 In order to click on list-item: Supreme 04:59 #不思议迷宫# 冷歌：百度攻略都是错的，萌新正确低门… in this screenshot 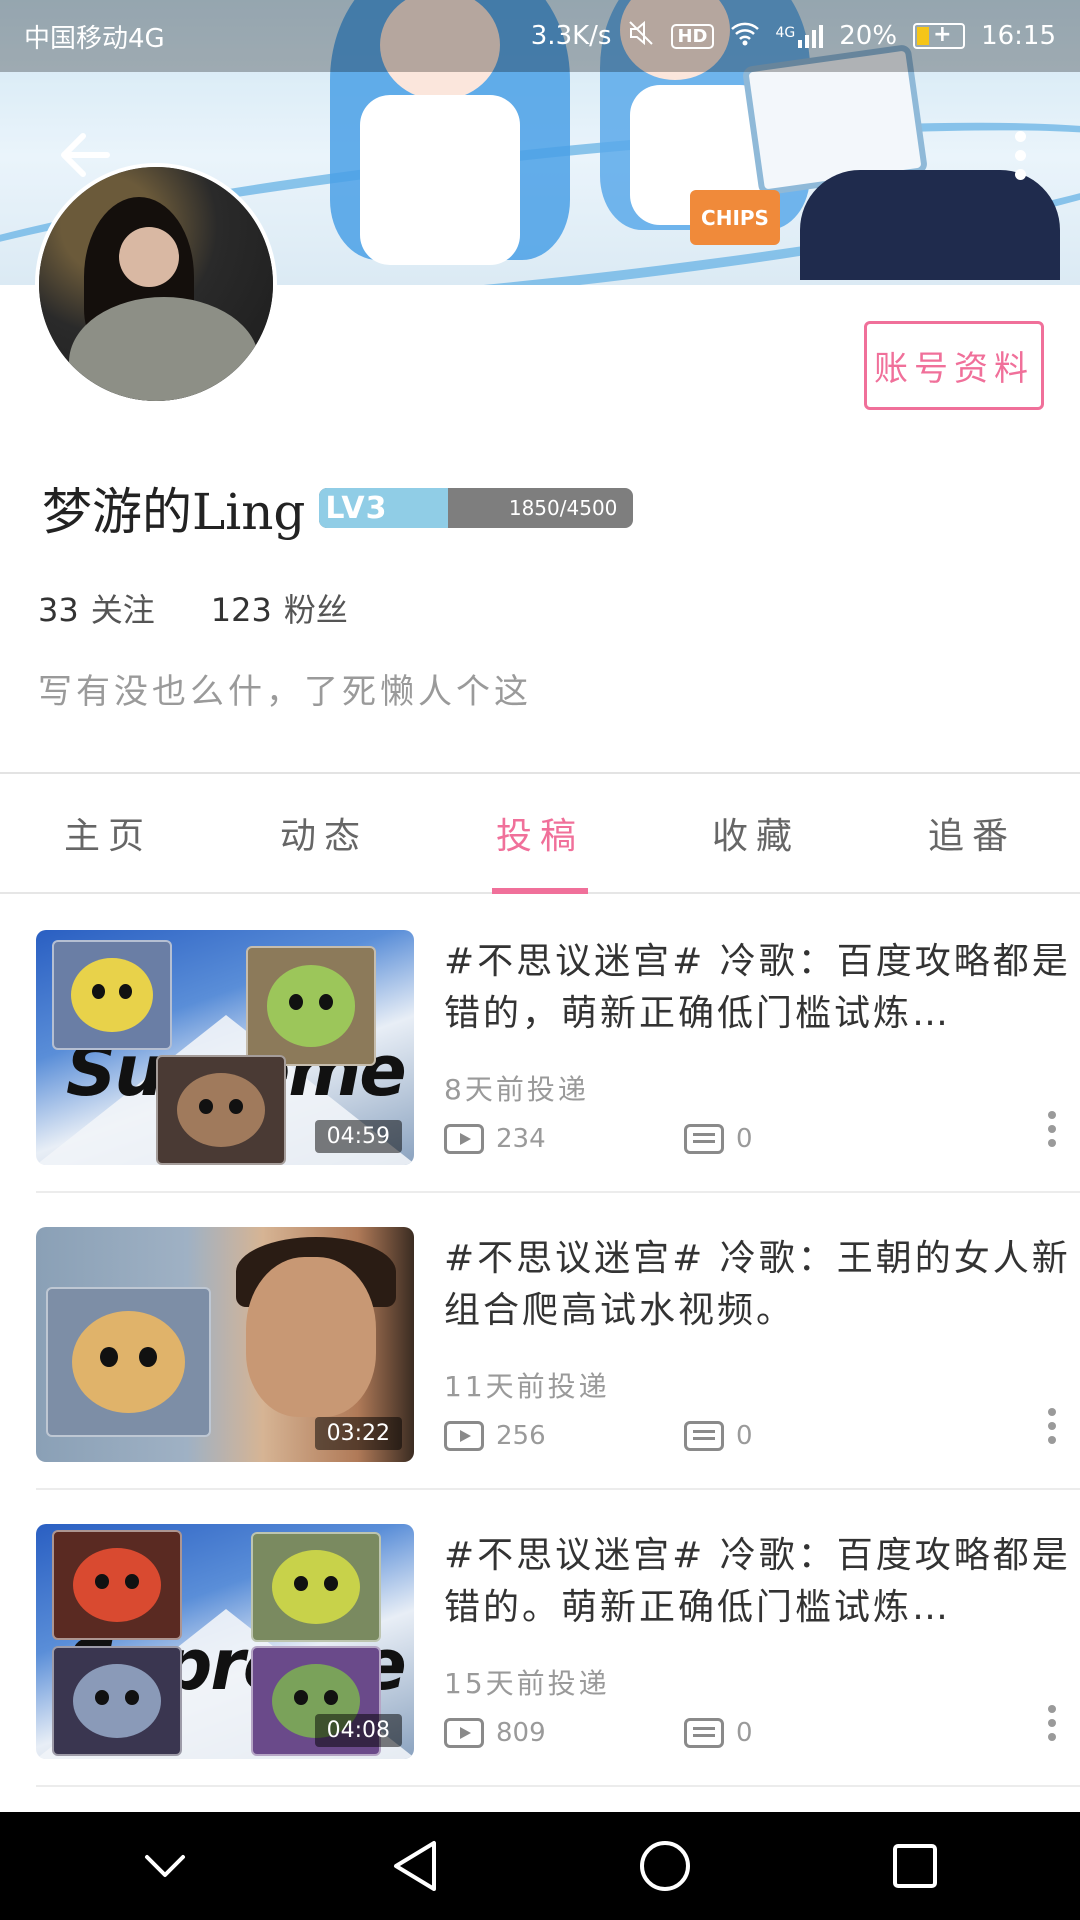, I will do `click(558, 1044)`.